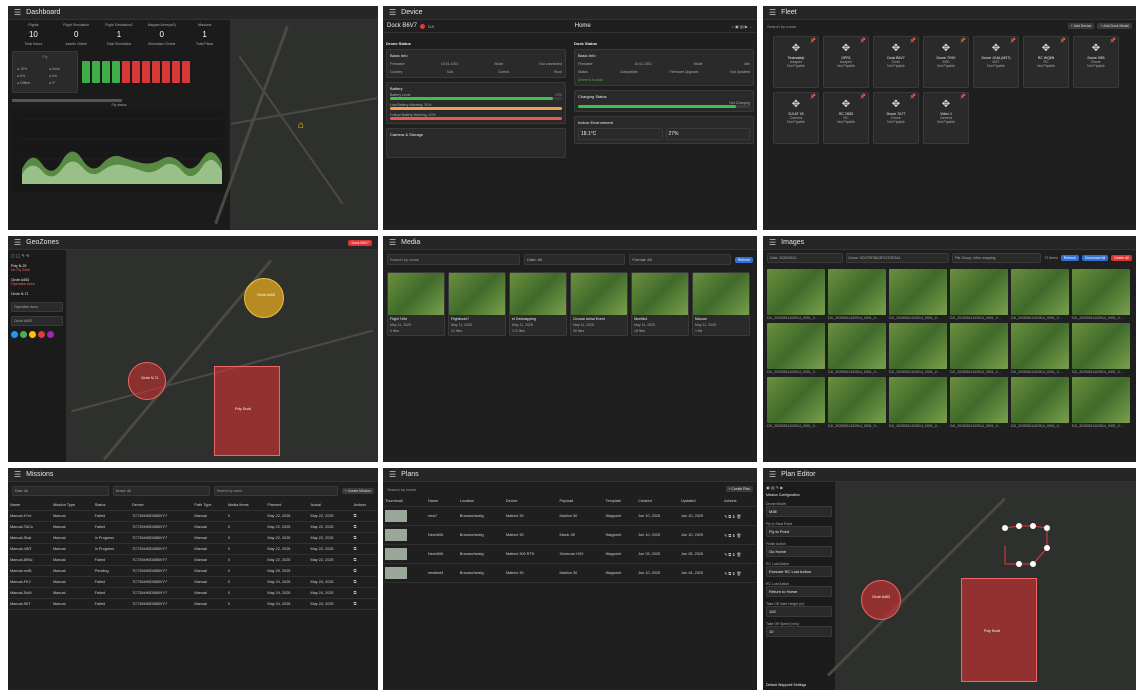 This screenshot has width=1144, height=697. What do you see at coordinates (1046, 62) in the screenshot?
I see `fleet-card: ✥ RC WQ8N RC Not Flyable 📌` at bounding box center [1046, 62].